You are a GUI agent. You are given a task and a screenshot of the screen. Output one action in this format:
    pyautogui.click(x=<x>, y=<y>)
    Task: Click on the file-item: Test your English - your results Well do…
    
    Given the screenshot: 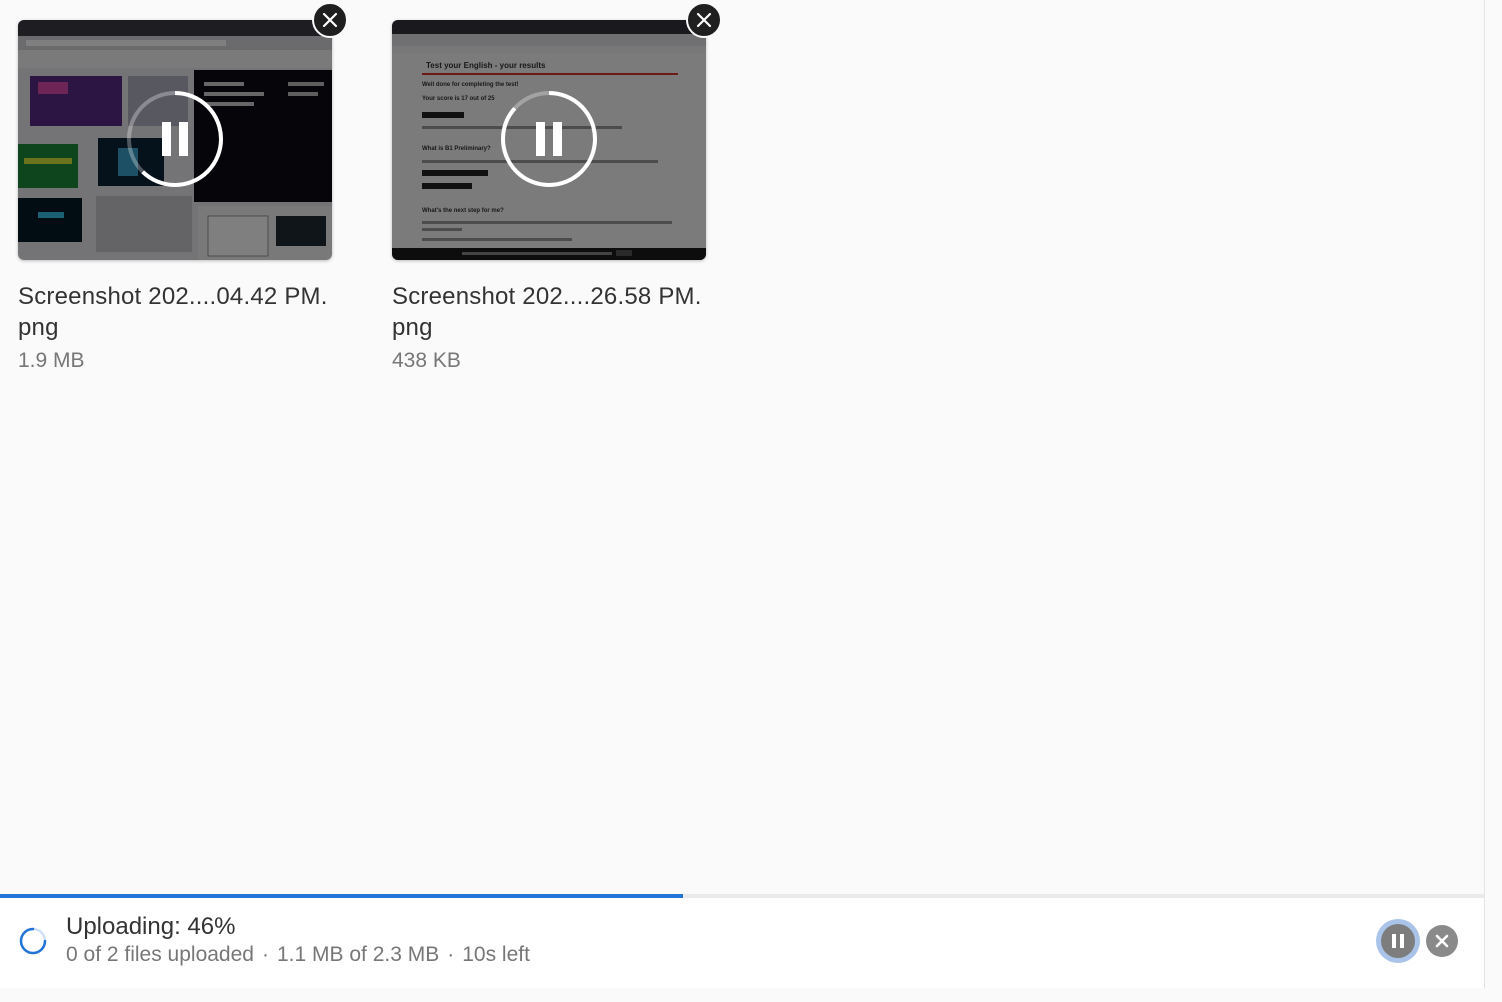 What is the action you would take?
    pyautogui.click(x=557, y=188)
    